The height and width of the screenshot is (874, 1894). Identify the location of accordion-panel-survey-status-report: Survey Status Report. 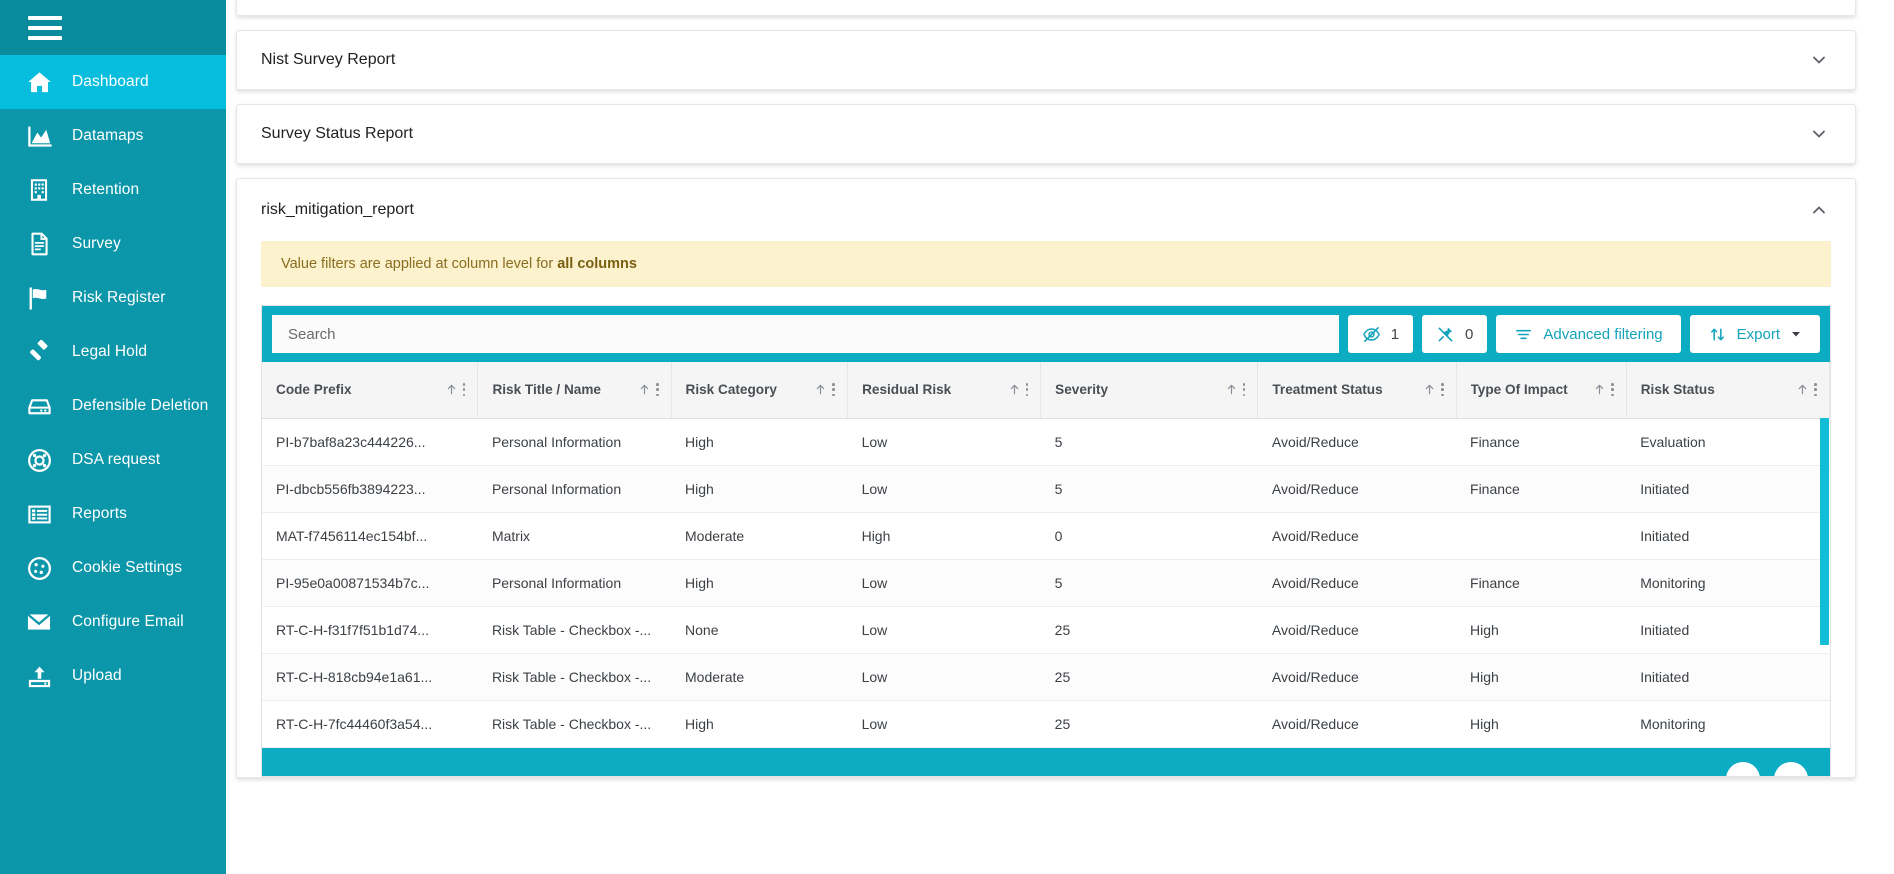
(1046, 134).